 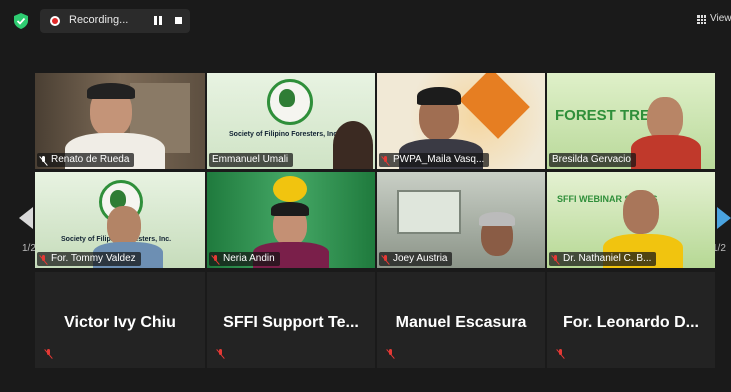 What do you see at coordinates (93, 258) in the screenshot?
I see `participant-name: For. Tommy Valdez` at bounding box center [93, 258].